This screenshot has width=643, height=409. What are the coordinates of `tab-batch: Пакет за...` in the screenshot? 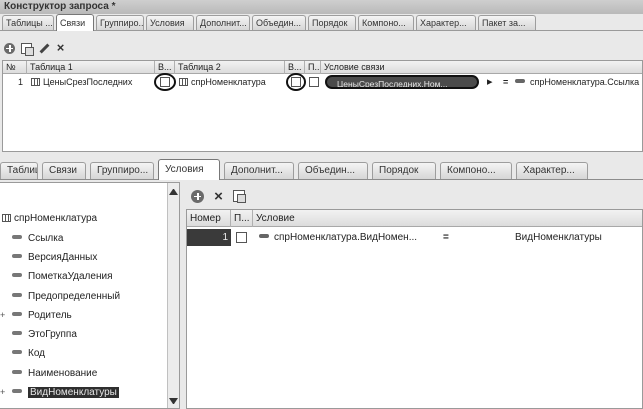 It's located at (507, 22).